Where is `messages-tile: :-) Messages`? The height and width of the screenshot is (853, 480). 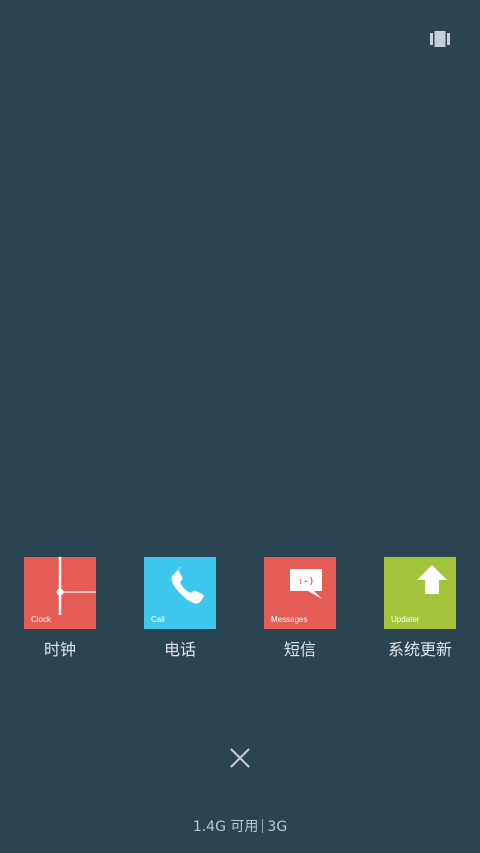 messages-tile: :-) Messages is located at coordinates (300, 593).